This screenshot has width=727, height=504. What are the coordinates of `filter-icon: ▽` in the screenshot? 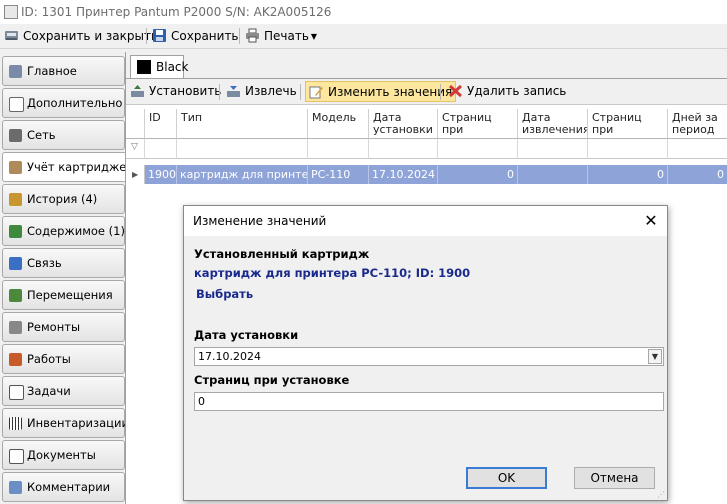 It's located at (134, 147).